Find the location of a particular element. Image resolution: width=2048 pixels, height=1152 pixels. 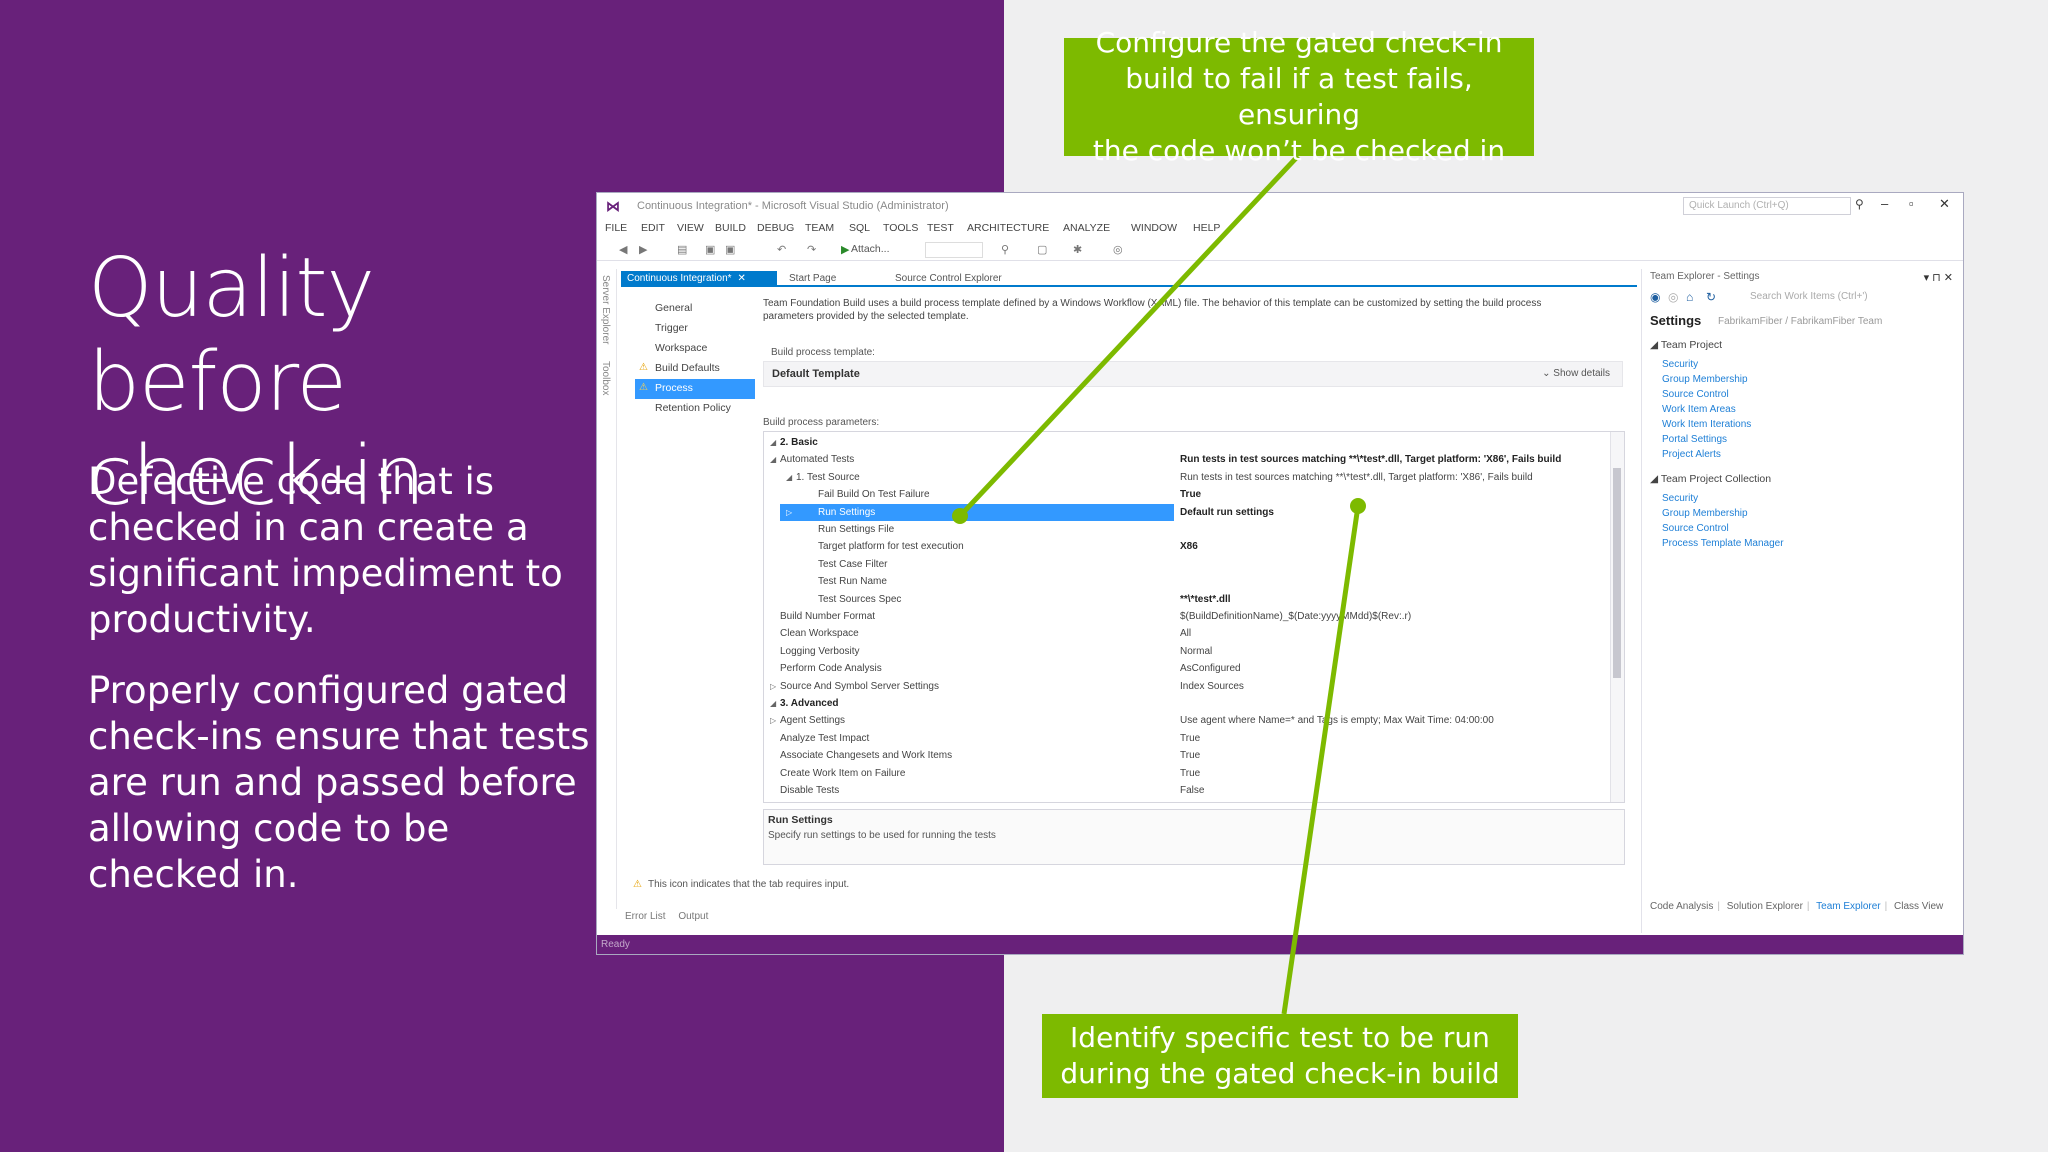

tab-source-control-explorer: Source Control Explorer is located at coordinates (948, 279).